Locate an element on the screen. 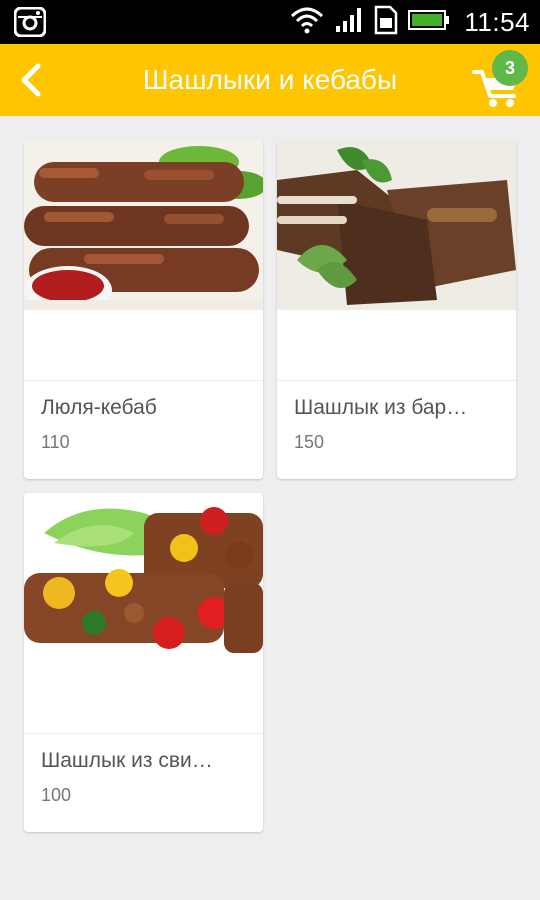 This screenshot has height=900, width=540. product-price: 110 is located at coordinates (55, 442).